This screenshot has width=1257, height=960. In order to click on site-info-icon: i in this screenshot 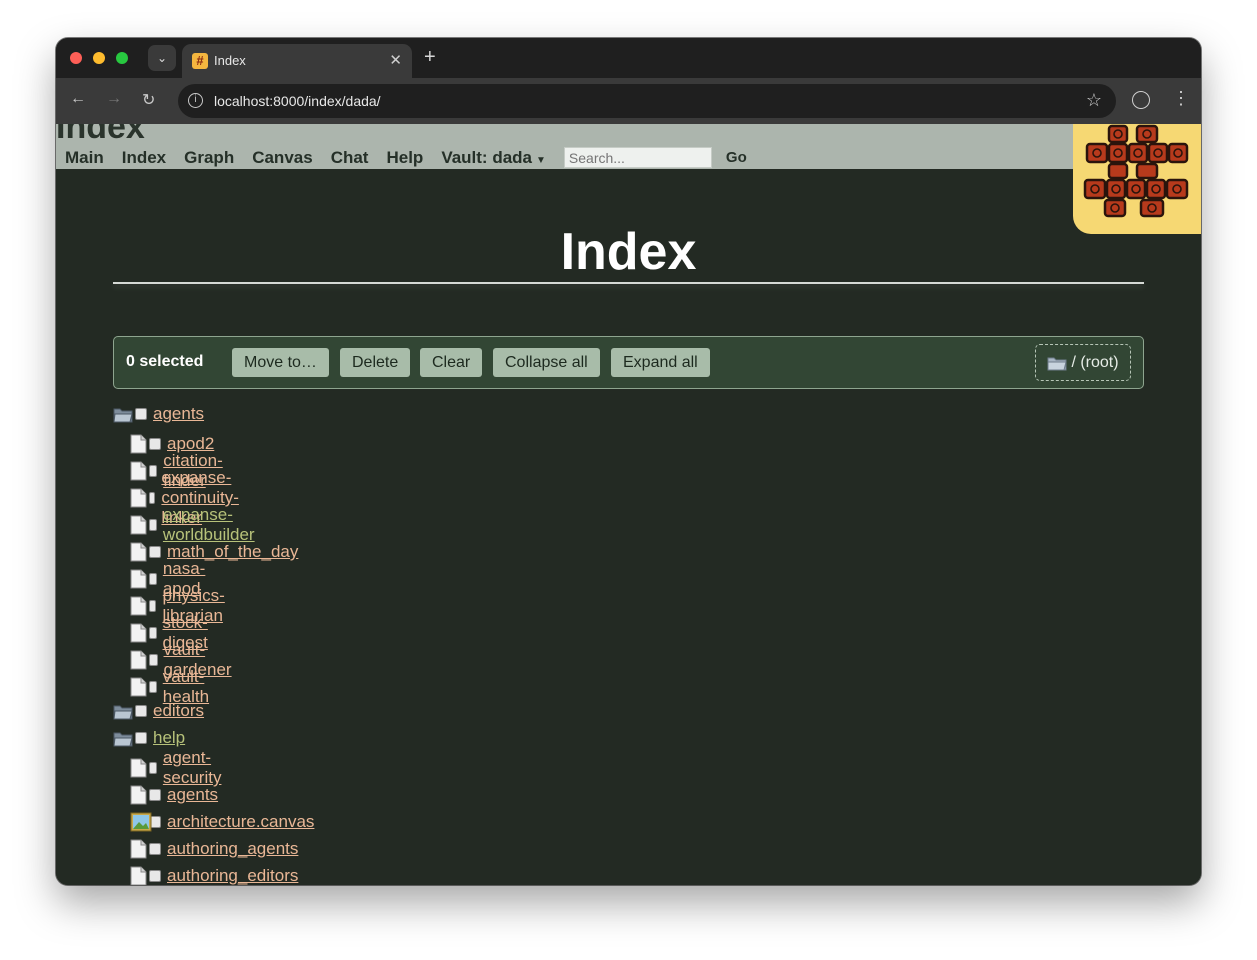, I will do `click(195, 100)`.